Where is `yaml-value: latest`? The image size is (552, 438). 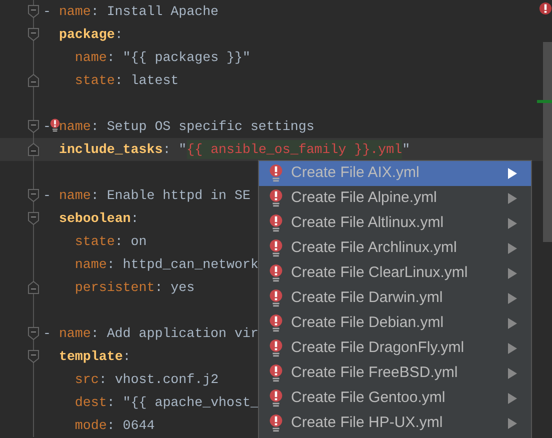 yaml-value: latest is located at coordinates (154, 81).